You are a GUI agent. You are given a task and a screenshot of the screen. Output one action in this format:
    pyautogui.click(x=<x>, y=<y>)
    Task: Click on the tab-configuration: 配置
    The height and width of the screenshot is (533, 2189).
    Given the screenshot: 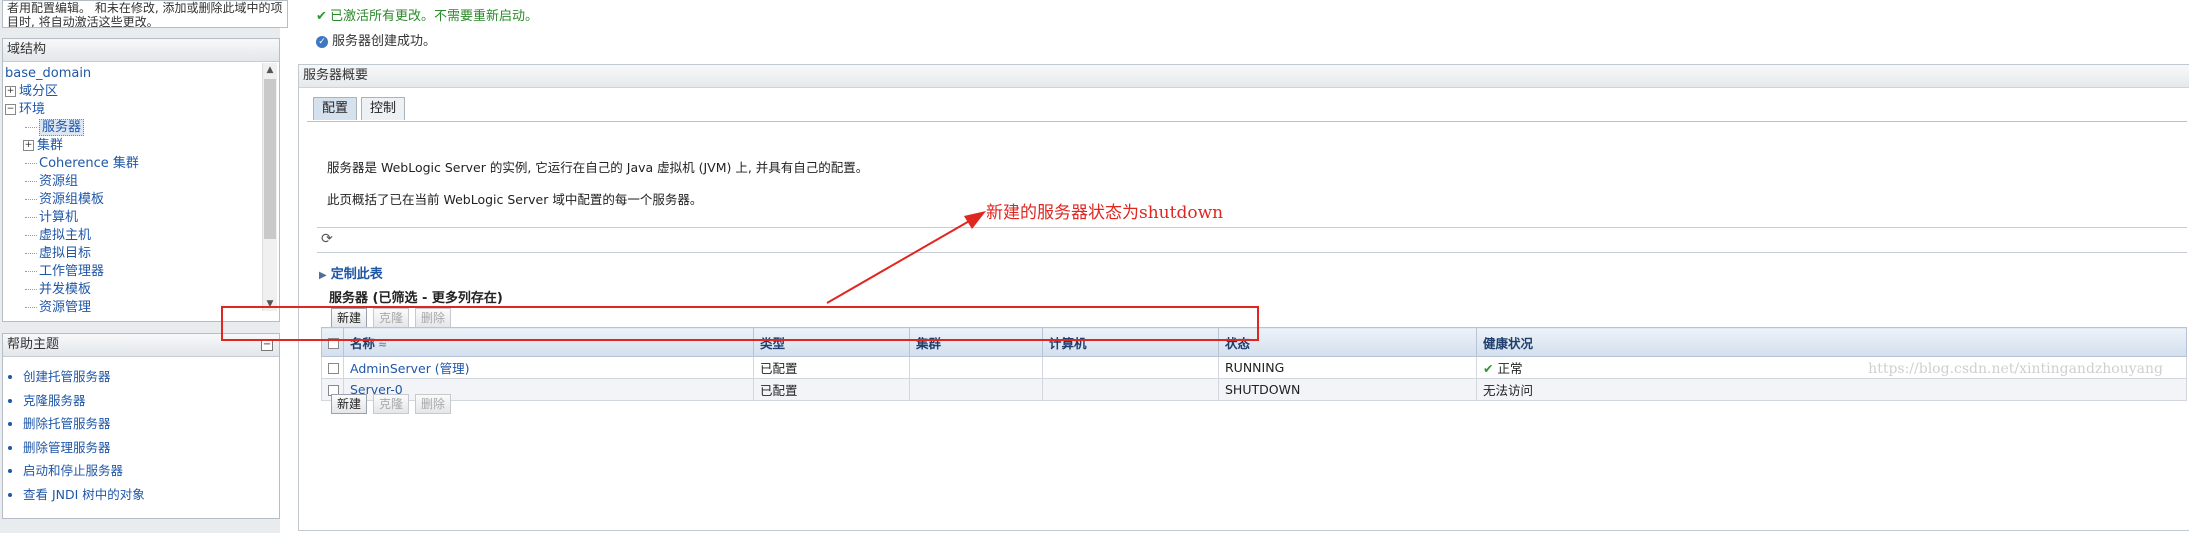 What is the action you would take?
    pyautogui.click(x=335, y=108)
    